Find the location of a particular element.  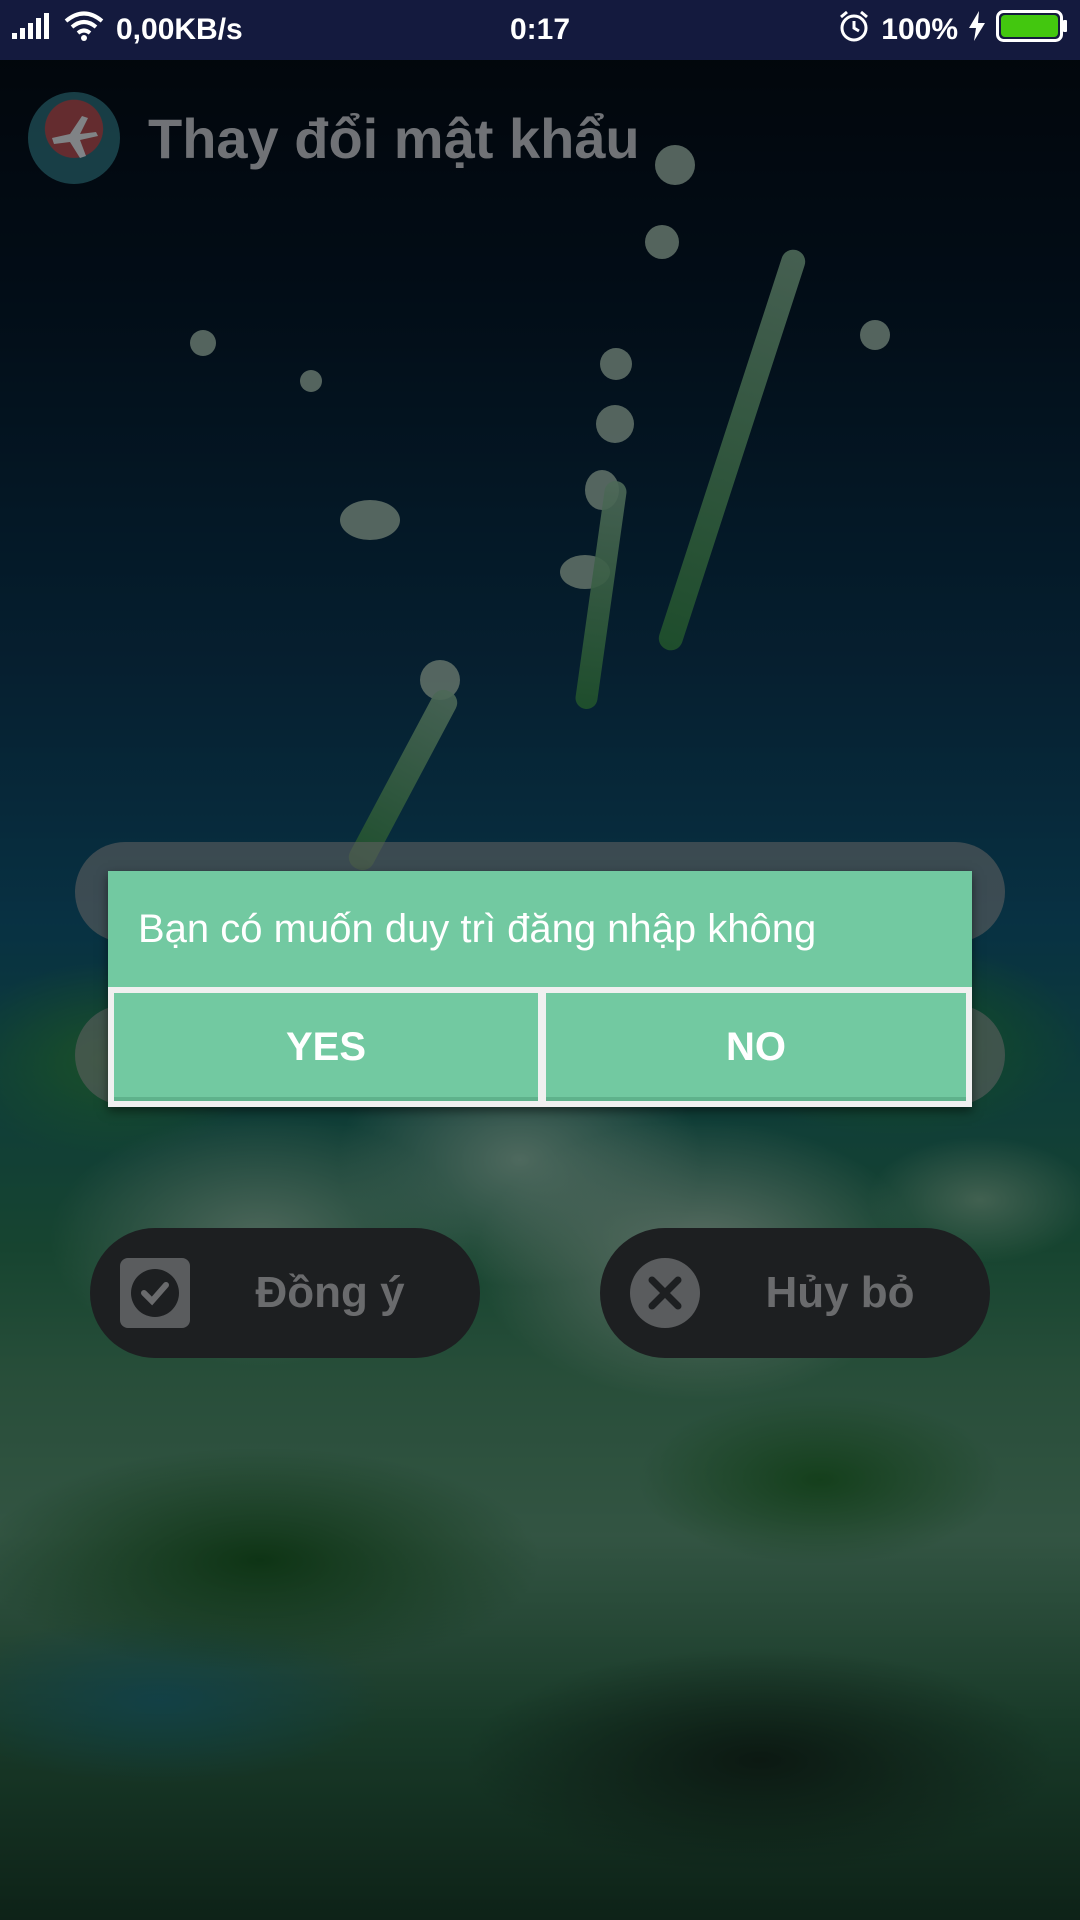

battery-icon is located at coordinates (1032, 30).